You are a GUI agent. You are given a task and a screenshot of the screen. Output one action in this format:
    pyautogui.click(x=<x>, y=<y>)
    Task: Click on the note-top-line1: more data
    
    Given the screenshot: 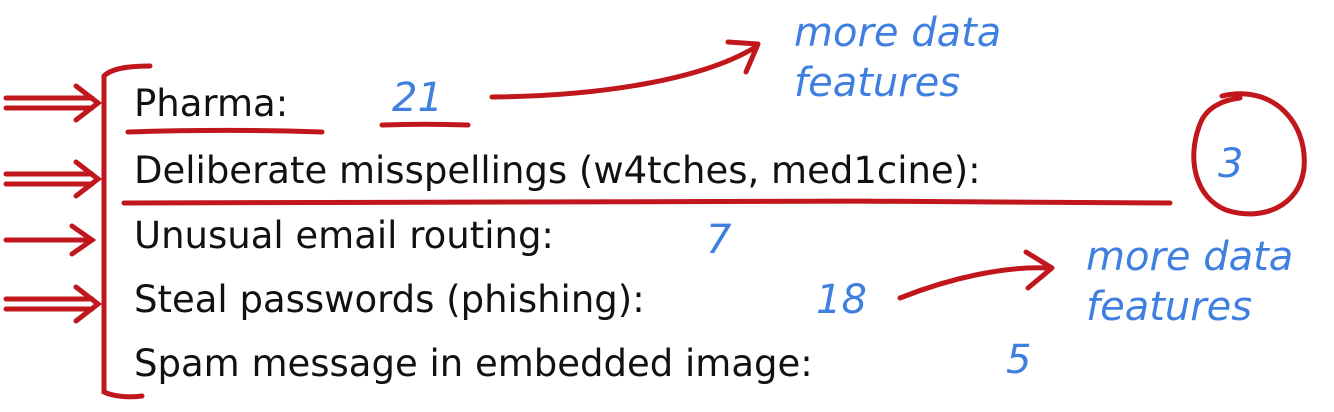 What is the action you would take?
    pyautogui.click(x=898, y=33)
    